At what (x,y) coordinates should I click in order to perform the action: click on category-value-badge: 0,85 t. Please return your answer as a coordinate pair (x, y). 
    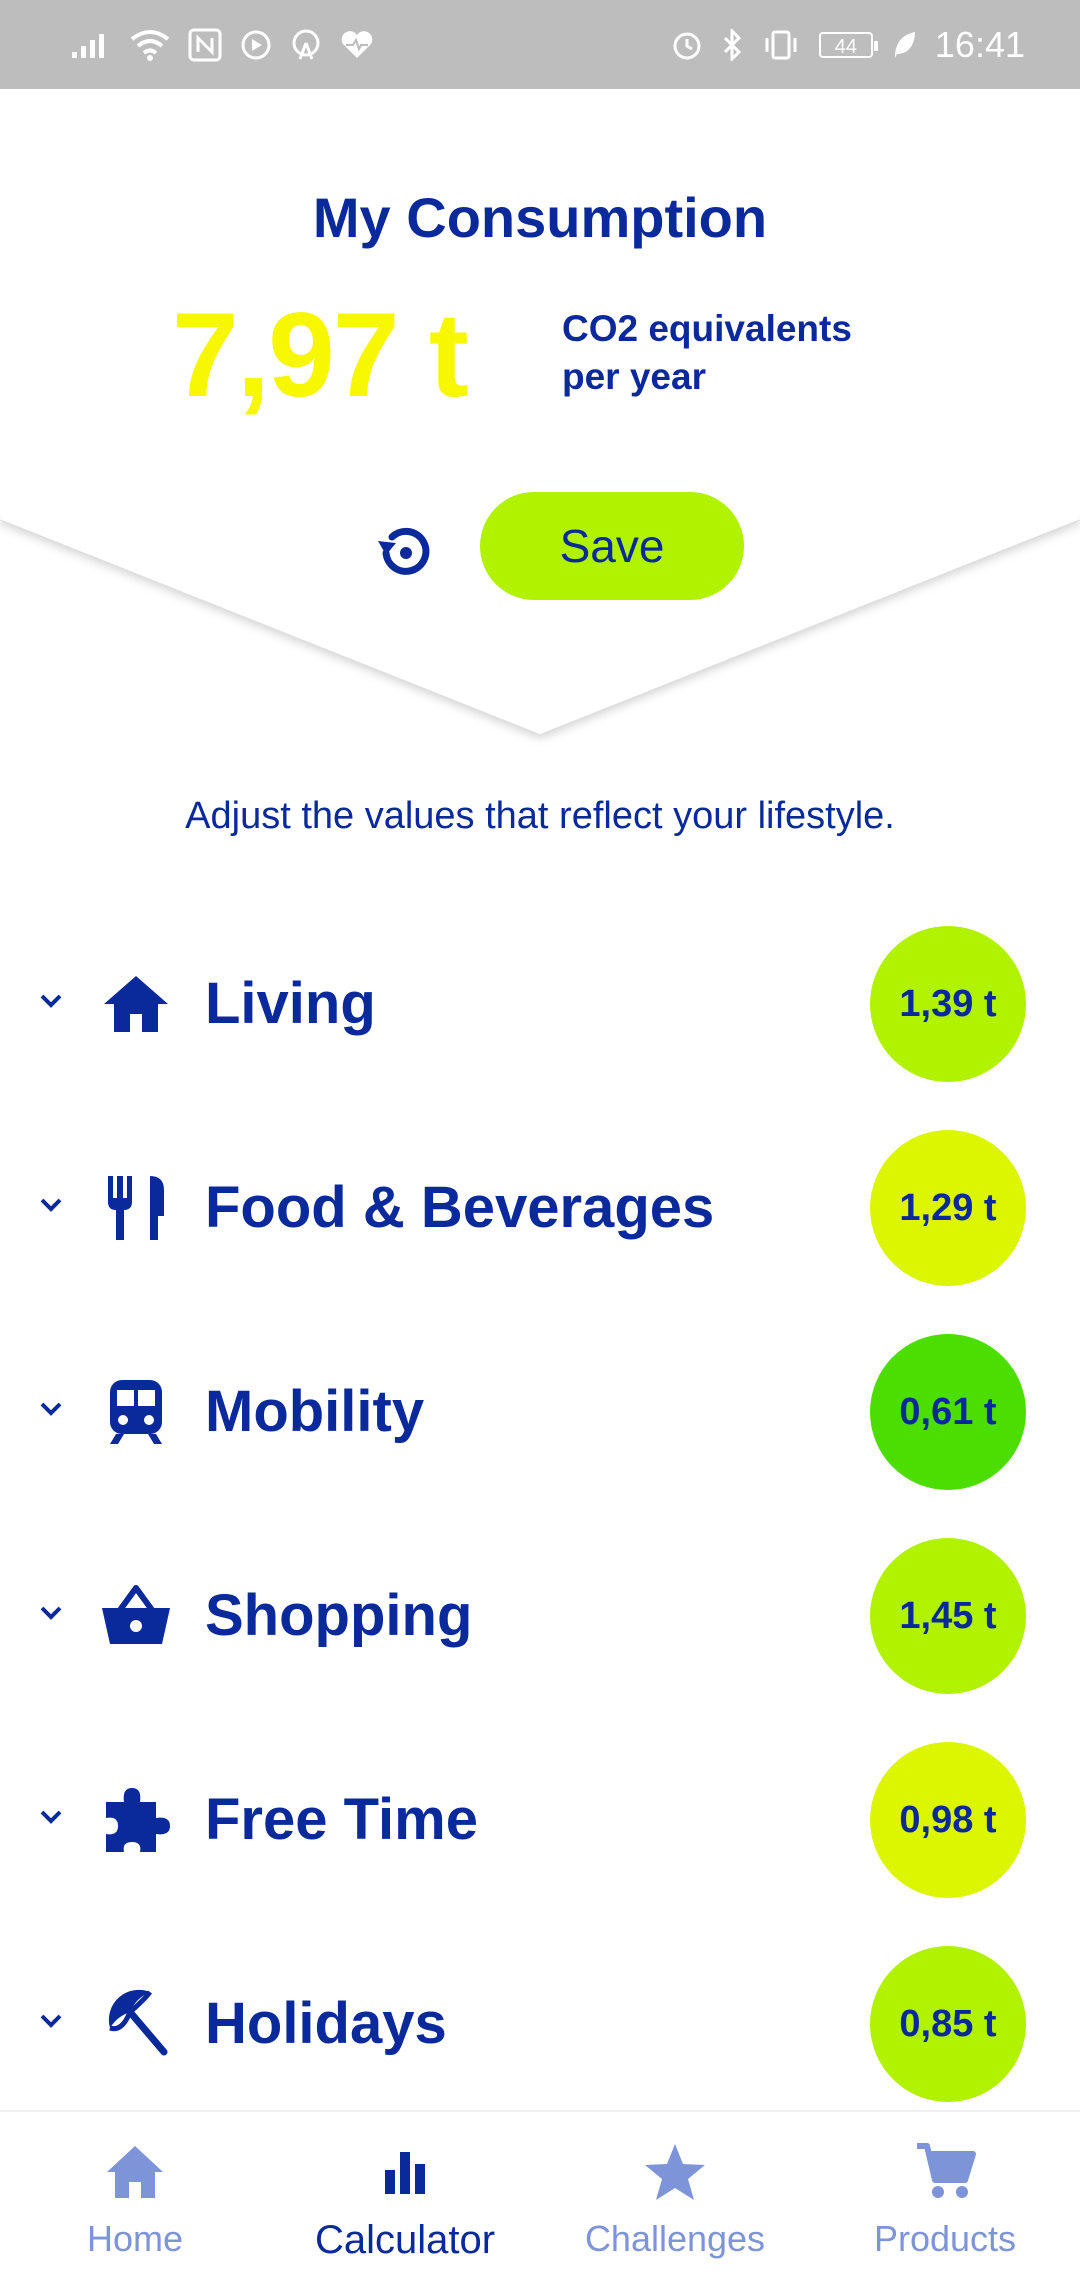
    Looking at the image, I should click on (948, 2024).